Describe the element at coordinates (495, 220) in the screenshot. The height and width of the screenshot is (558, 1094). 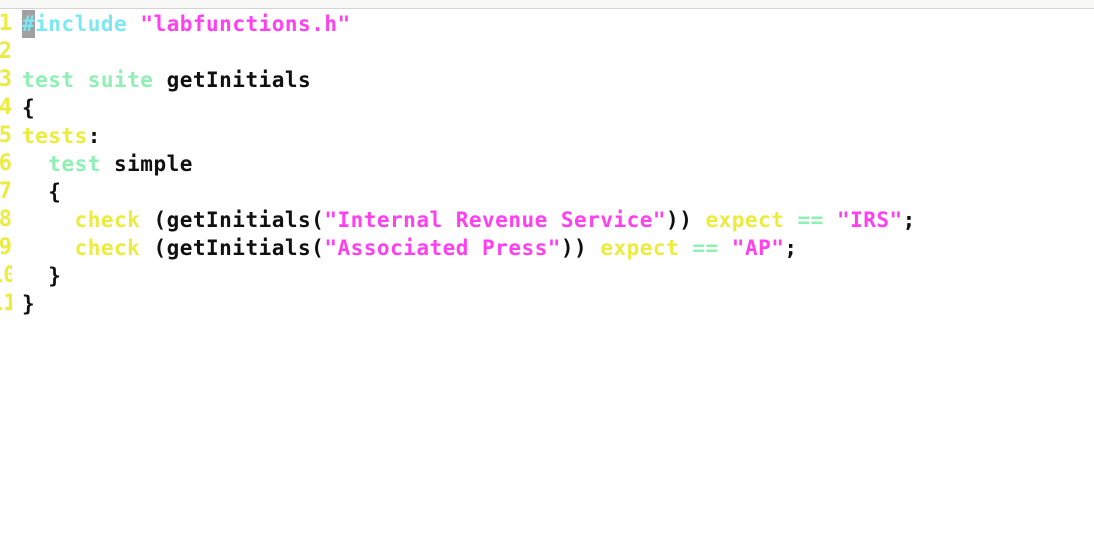
I see `code-token-string: "Internal Revenue Service"` at that location.